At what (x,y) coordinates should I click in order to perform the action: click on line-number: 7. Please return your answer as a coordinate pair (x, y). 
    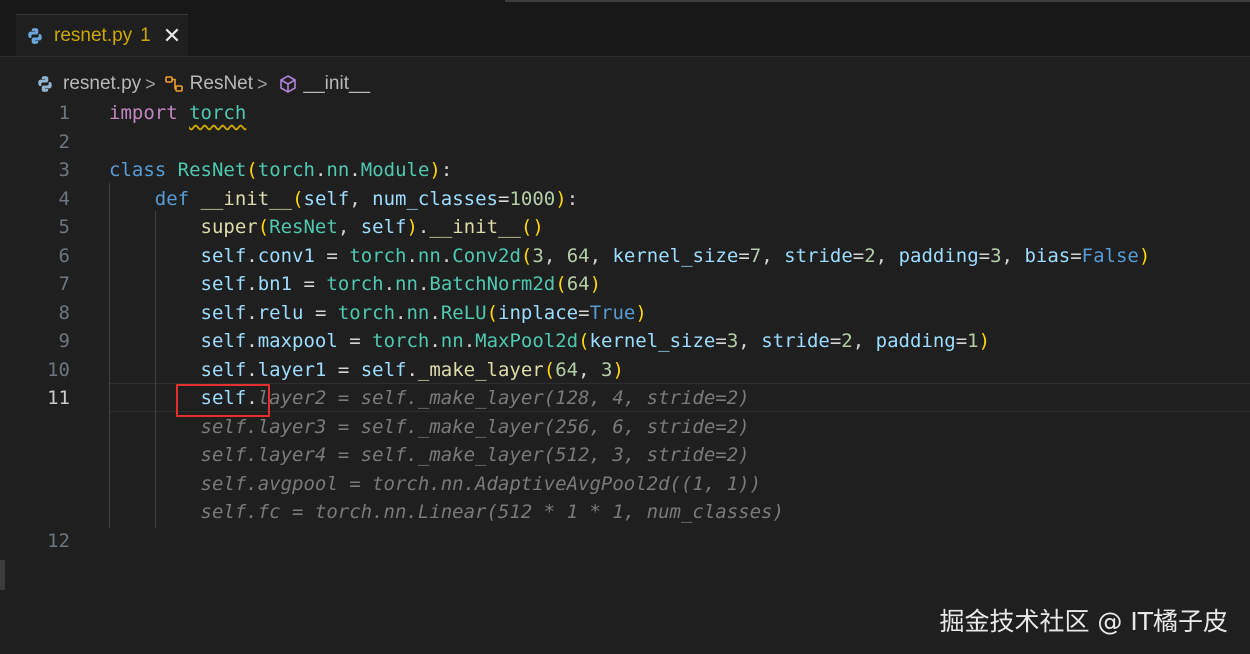
    Looking at the image, I should click on (64, 284).